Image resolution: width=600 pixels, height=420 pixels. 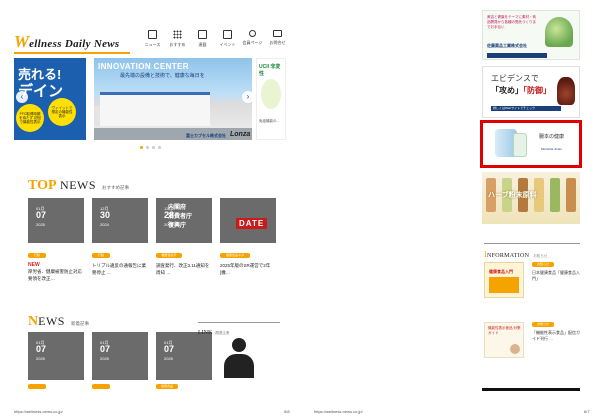 What do you see at coordinates (531, 144) in the screenshot?
I see `sidebar-ad-3-highlighted: 腸本の健康 Morishita Jintan` at bounding box center [531, 144].